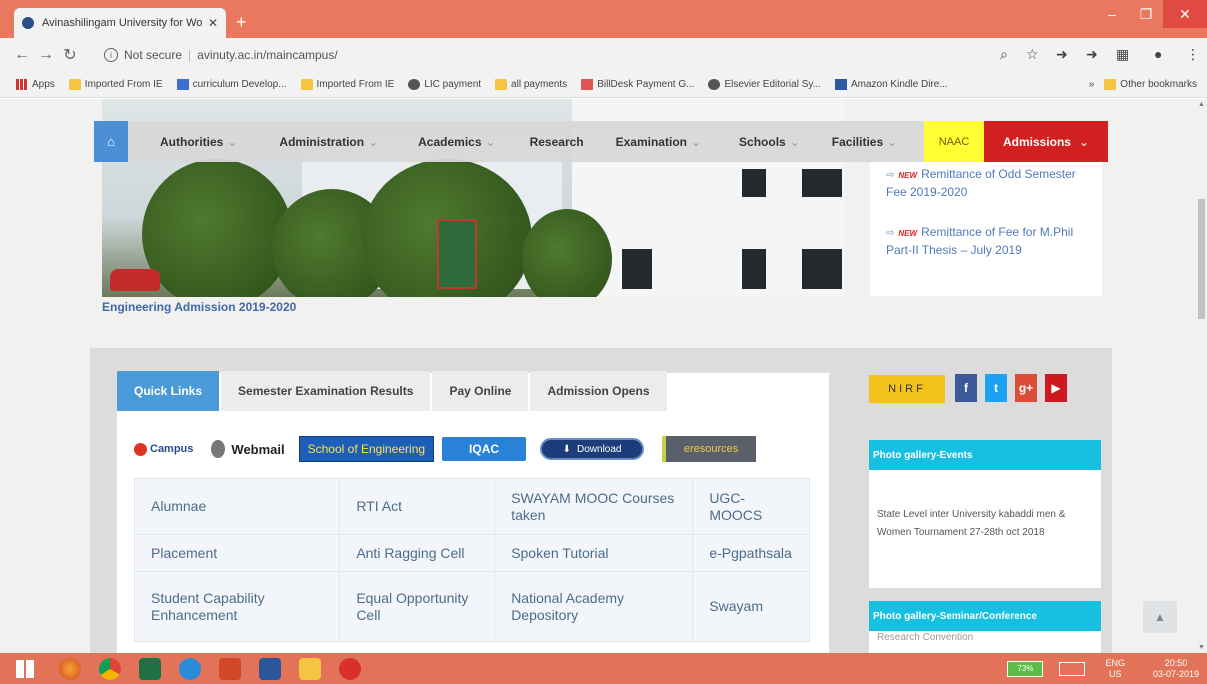  Describe the element at coordinates (592, 449) in the screenshot. I see `download-link: ⬇ Download` at that location.